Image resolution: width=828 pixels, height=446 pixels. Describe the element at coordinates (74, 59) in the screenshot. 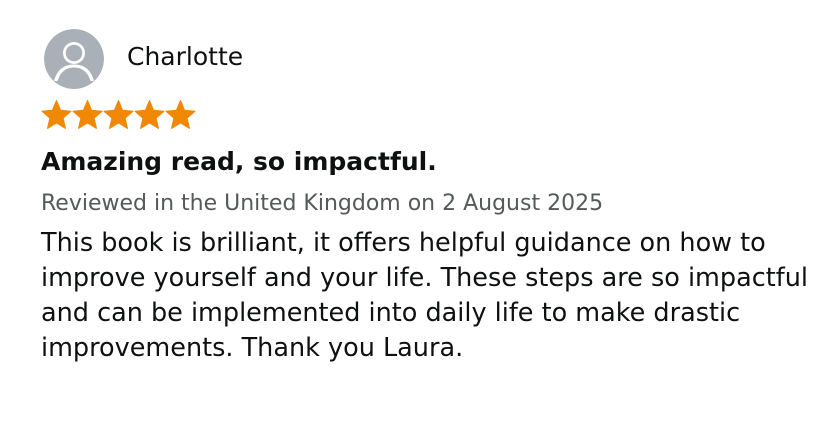

I see `default-user-avatar-icon` at that location.